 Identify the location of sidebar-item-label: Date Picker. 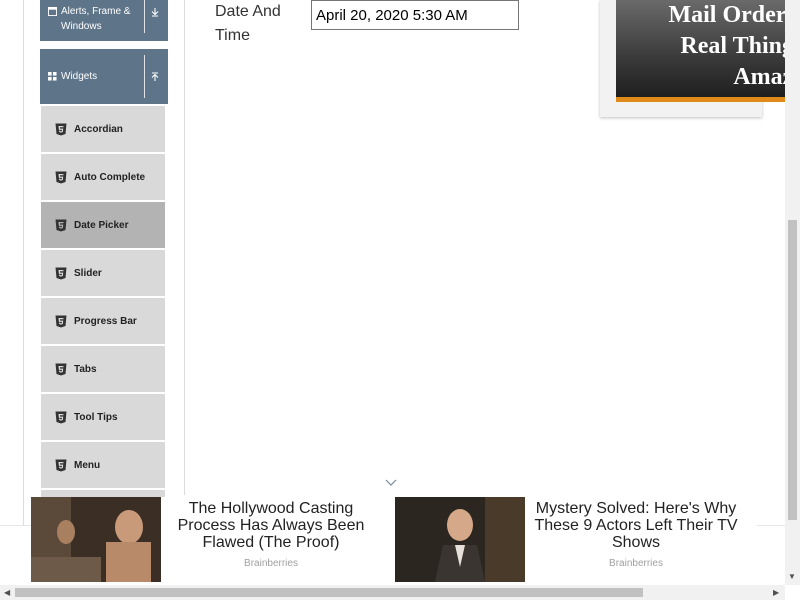
(101, 225).